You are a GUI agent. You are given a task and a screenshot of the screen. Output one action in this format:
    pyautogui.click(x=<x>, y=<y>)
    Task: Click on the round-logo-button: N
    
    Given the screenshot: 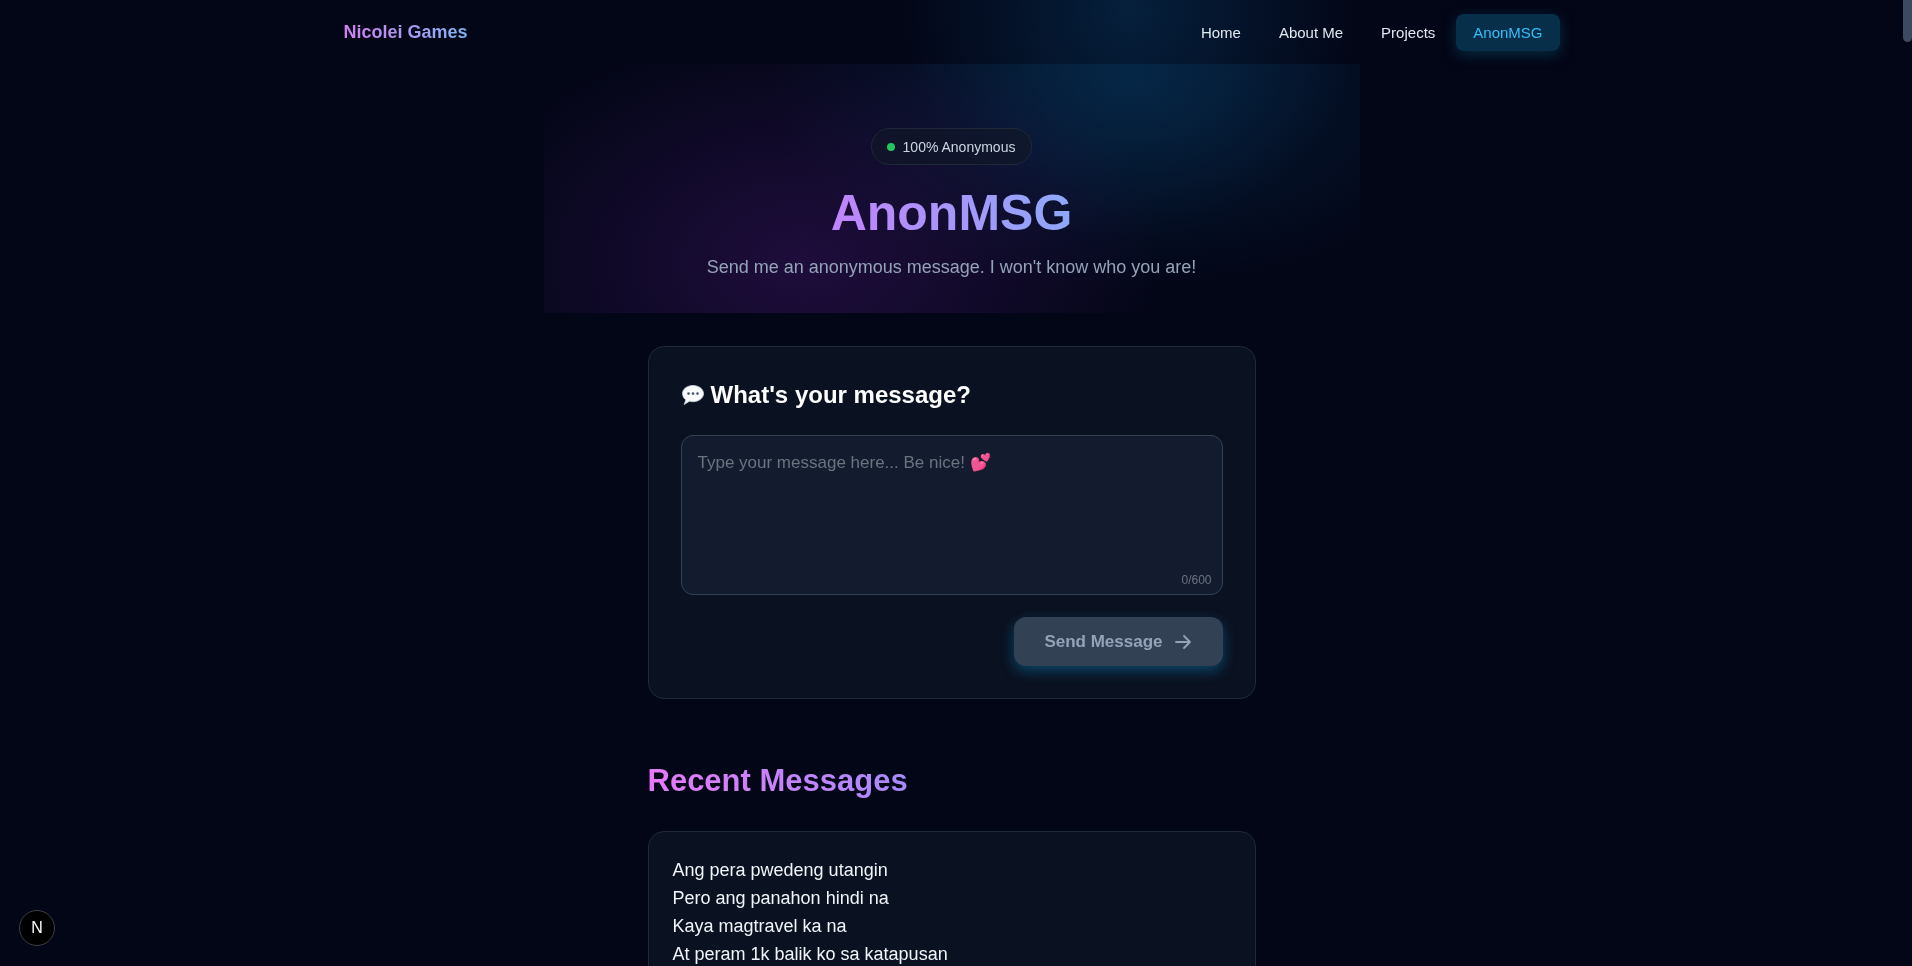 What is the action you would take?
    pyautogui.click(x=37, y=928)
    